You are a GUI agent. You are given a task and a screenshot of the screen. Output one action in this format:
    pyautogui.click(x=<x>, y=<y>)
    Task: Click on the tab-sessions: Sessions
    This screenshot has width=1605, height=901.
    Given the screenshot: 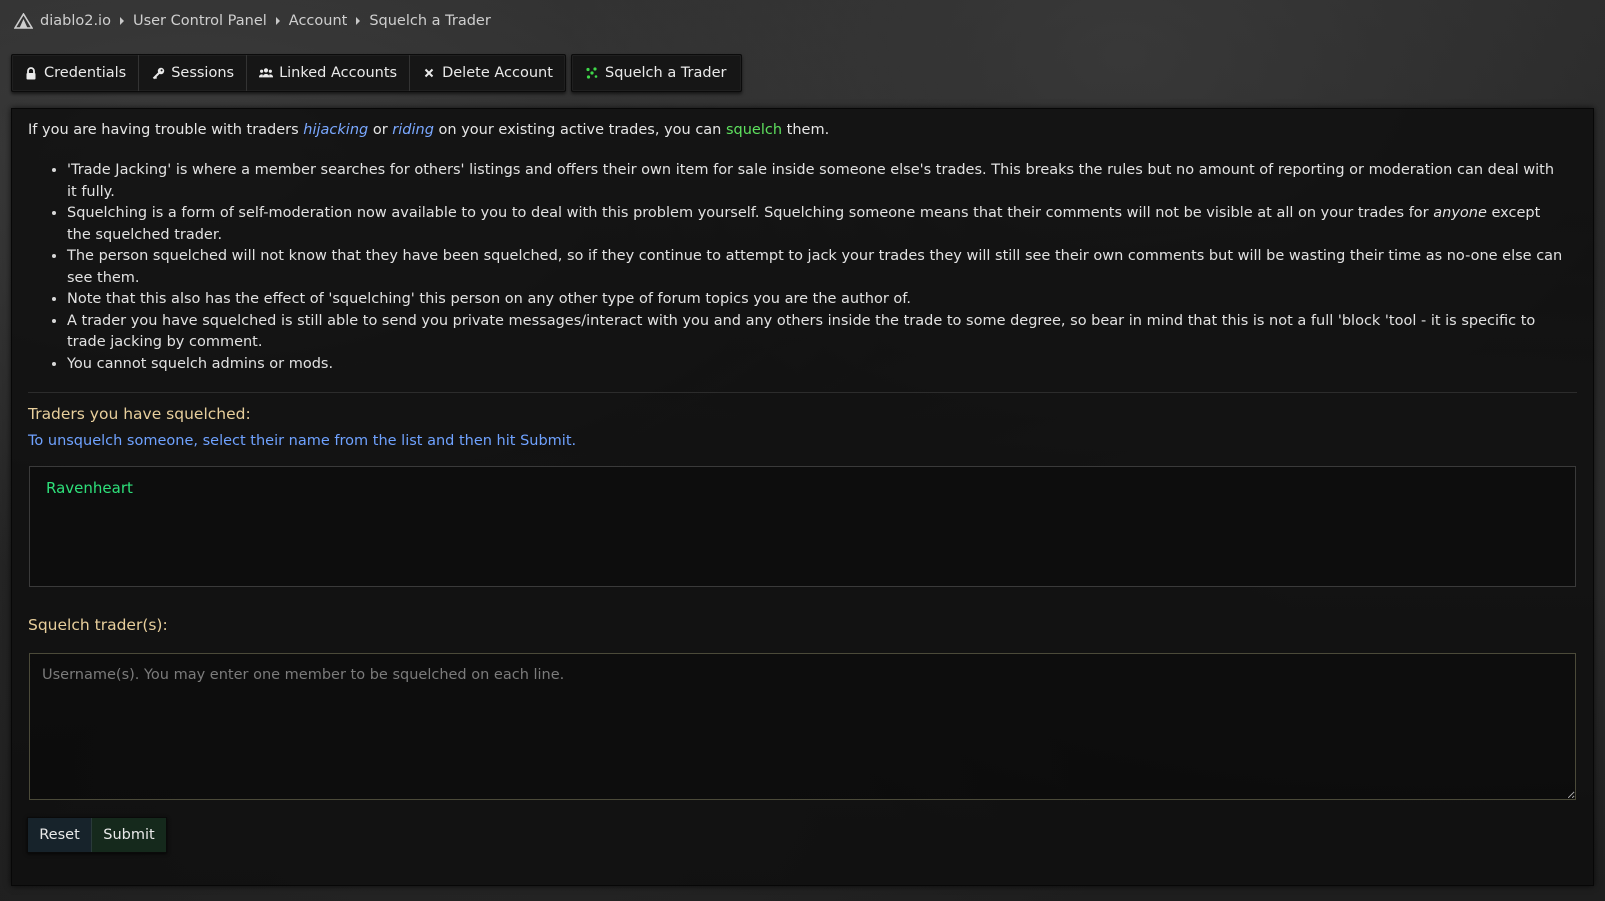 What is the action you would take?
    pyautogui.click(x=193, y=73)
    